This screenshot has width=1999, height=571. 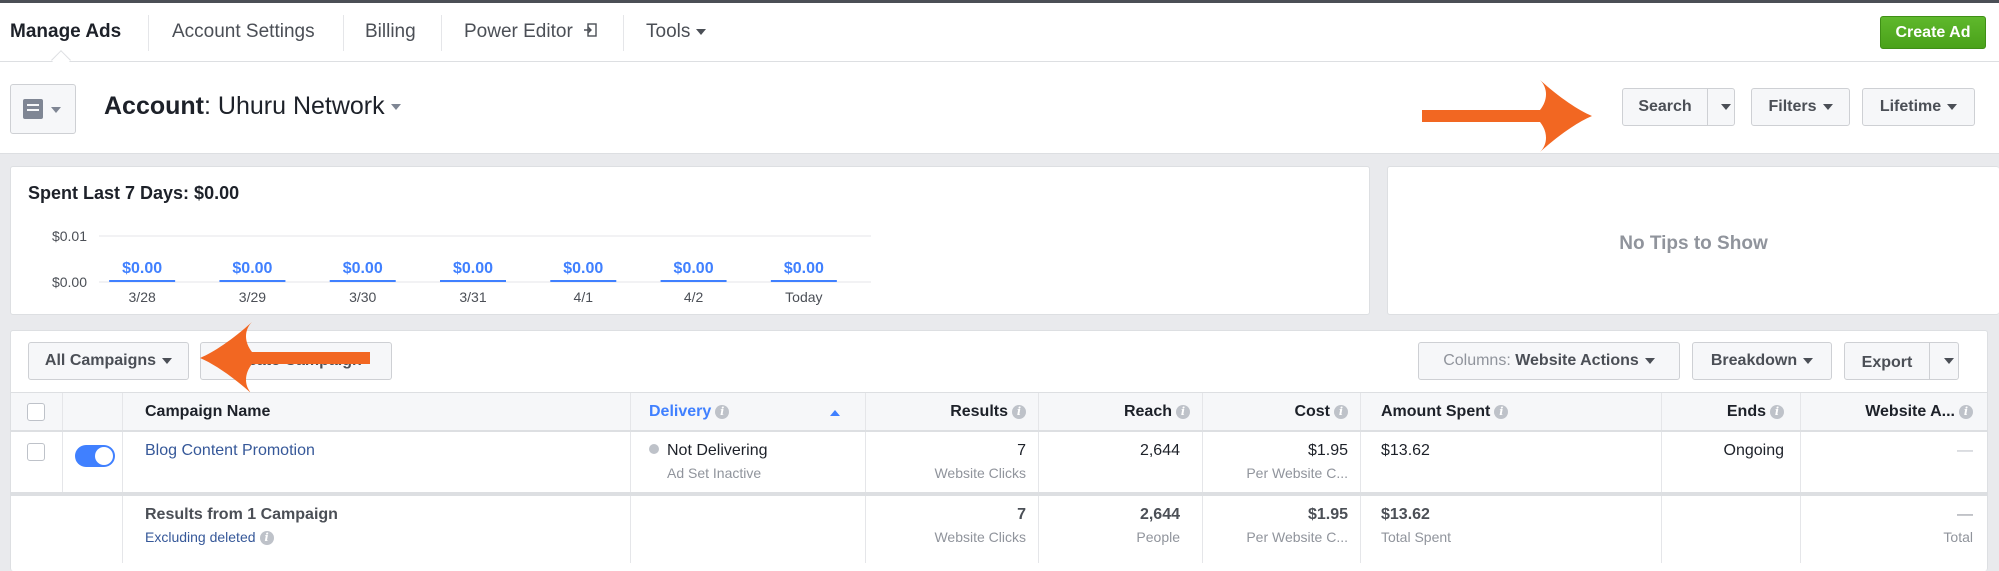 I want to click on campaign-status-toggle, so click(x=95, y=456).